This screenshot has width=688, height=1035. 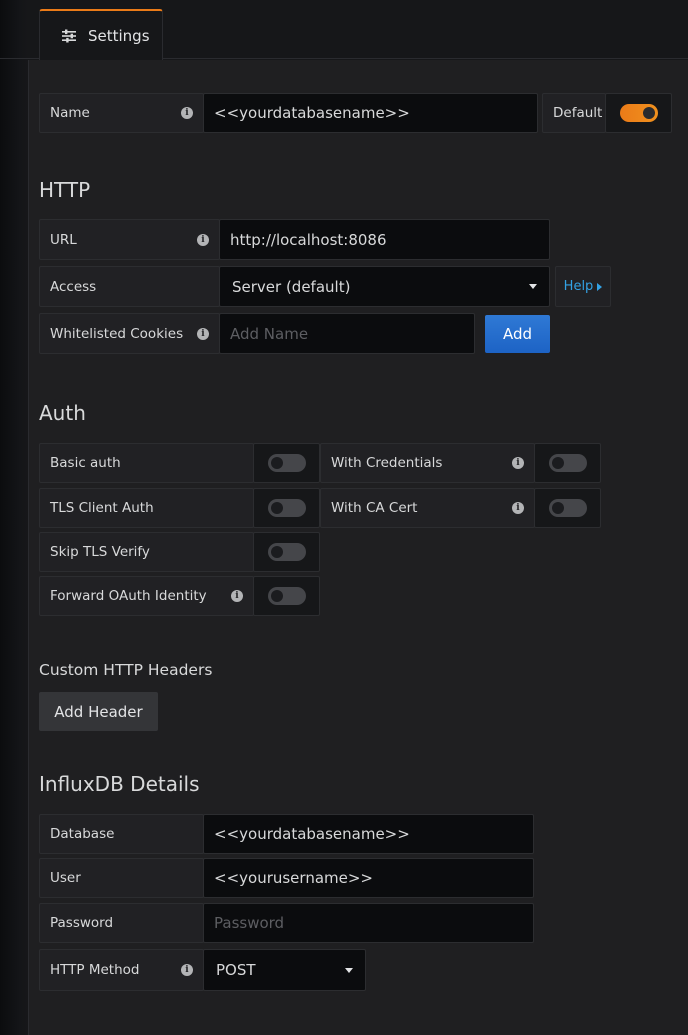 I want to click on whitelisted-cookies-label: Whitelisted Cookies i, so click(x=129, y=333).